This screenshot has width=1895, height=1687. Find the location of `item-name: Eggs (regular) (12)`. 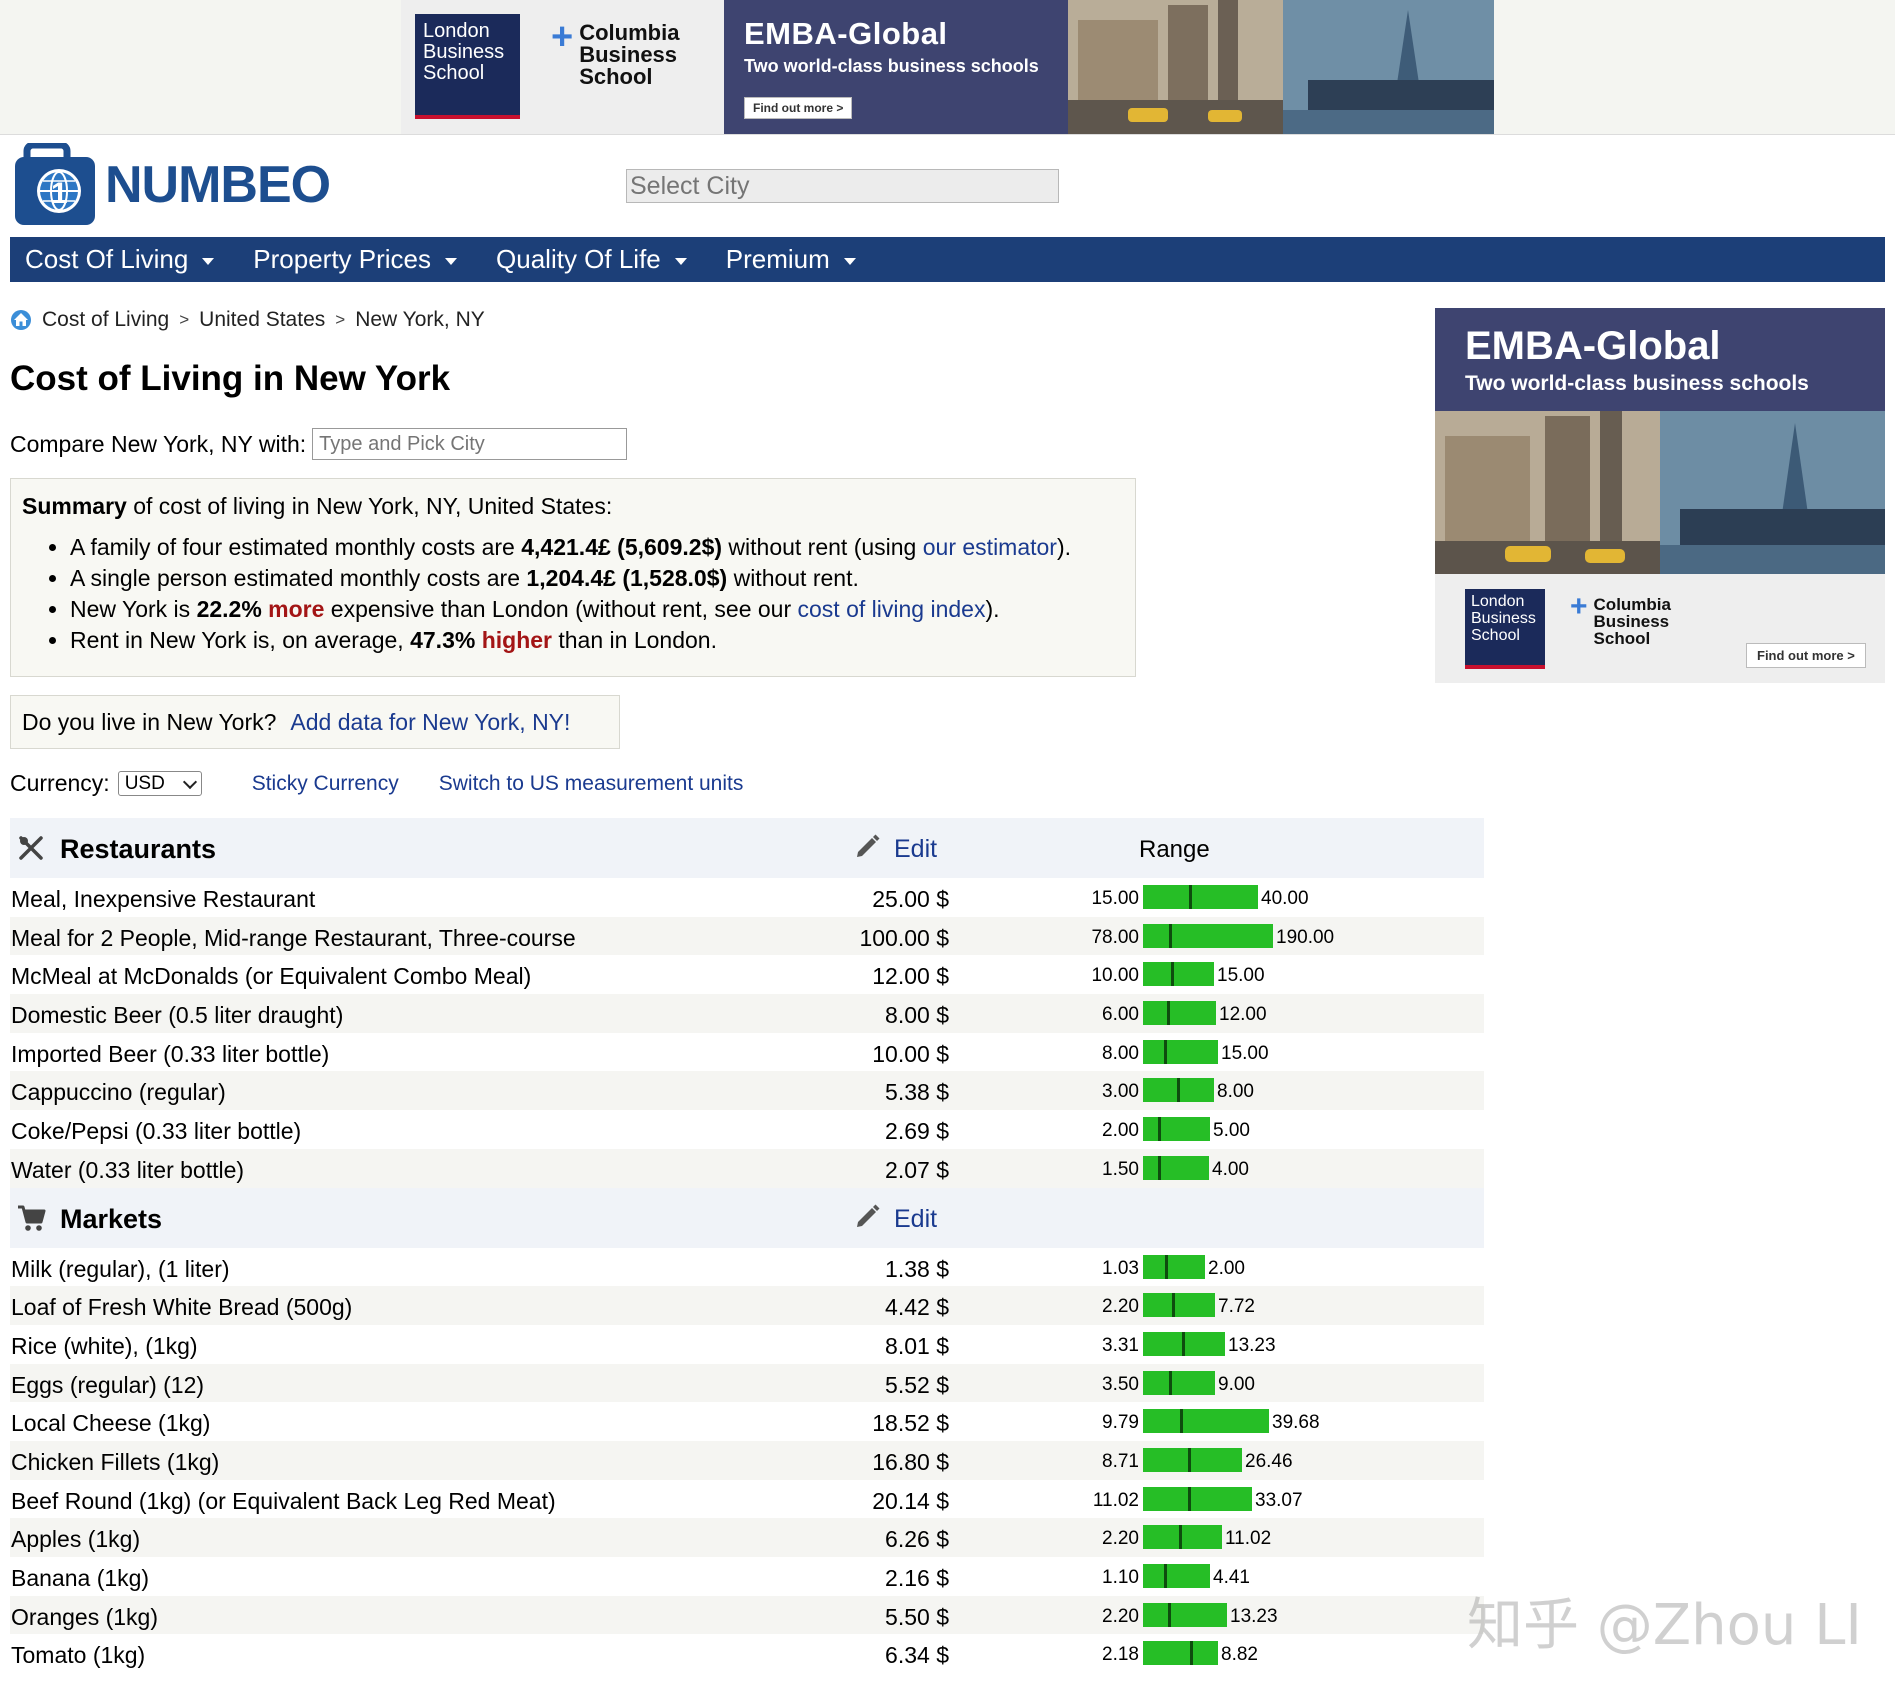

item-name: Eggs (regular) (12) is located at coordinates (108, 1384).